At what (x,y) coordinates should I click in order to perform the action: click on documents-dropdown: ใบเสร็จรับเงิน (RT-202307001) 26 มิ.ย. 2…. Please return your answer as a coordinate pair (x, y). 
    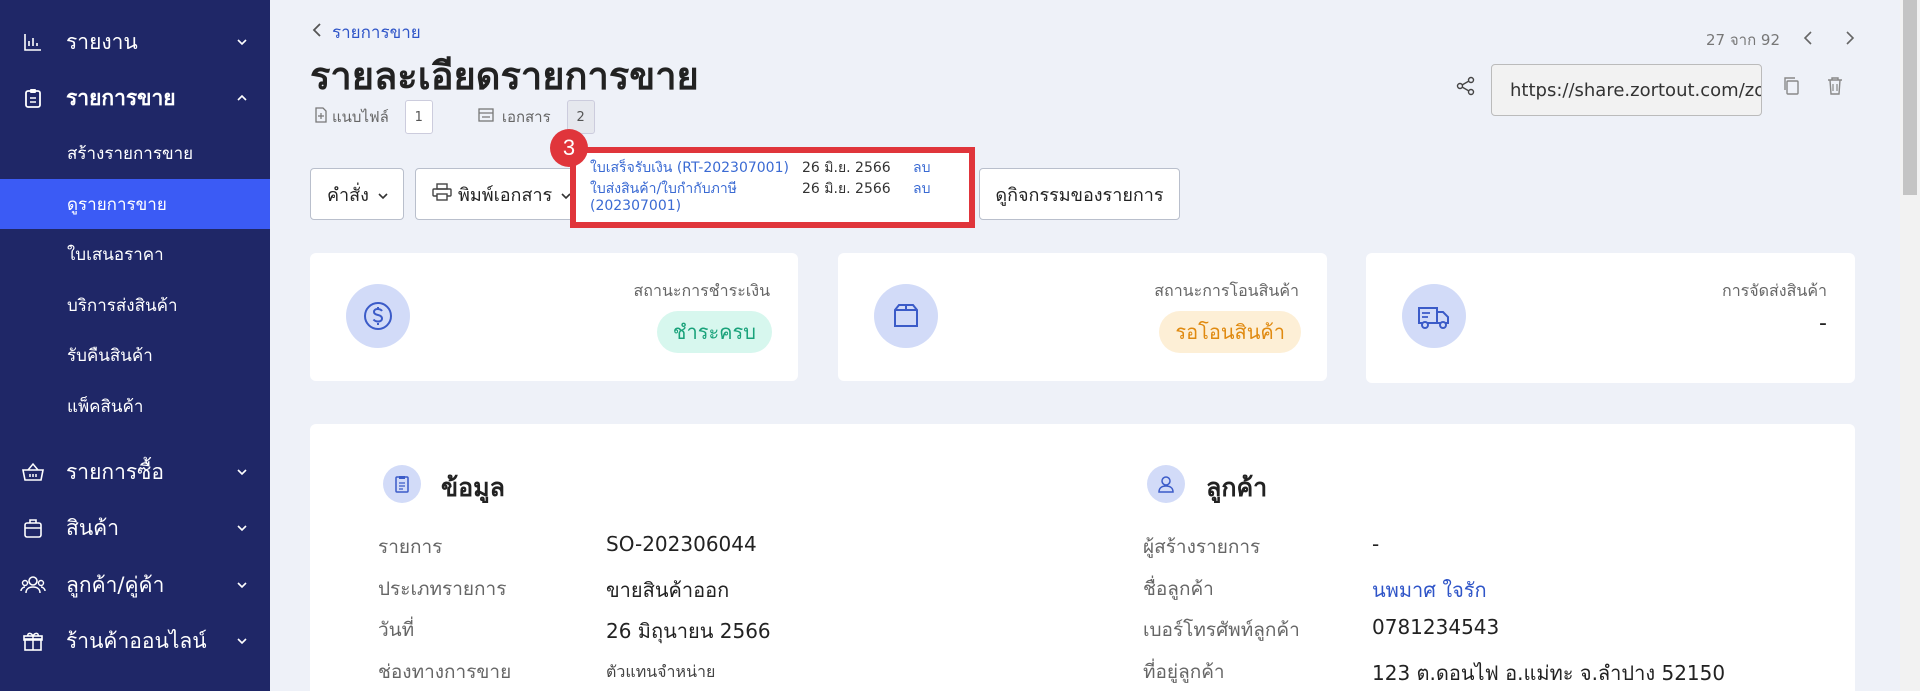
    Looking at the image, I should click on (772, 187).